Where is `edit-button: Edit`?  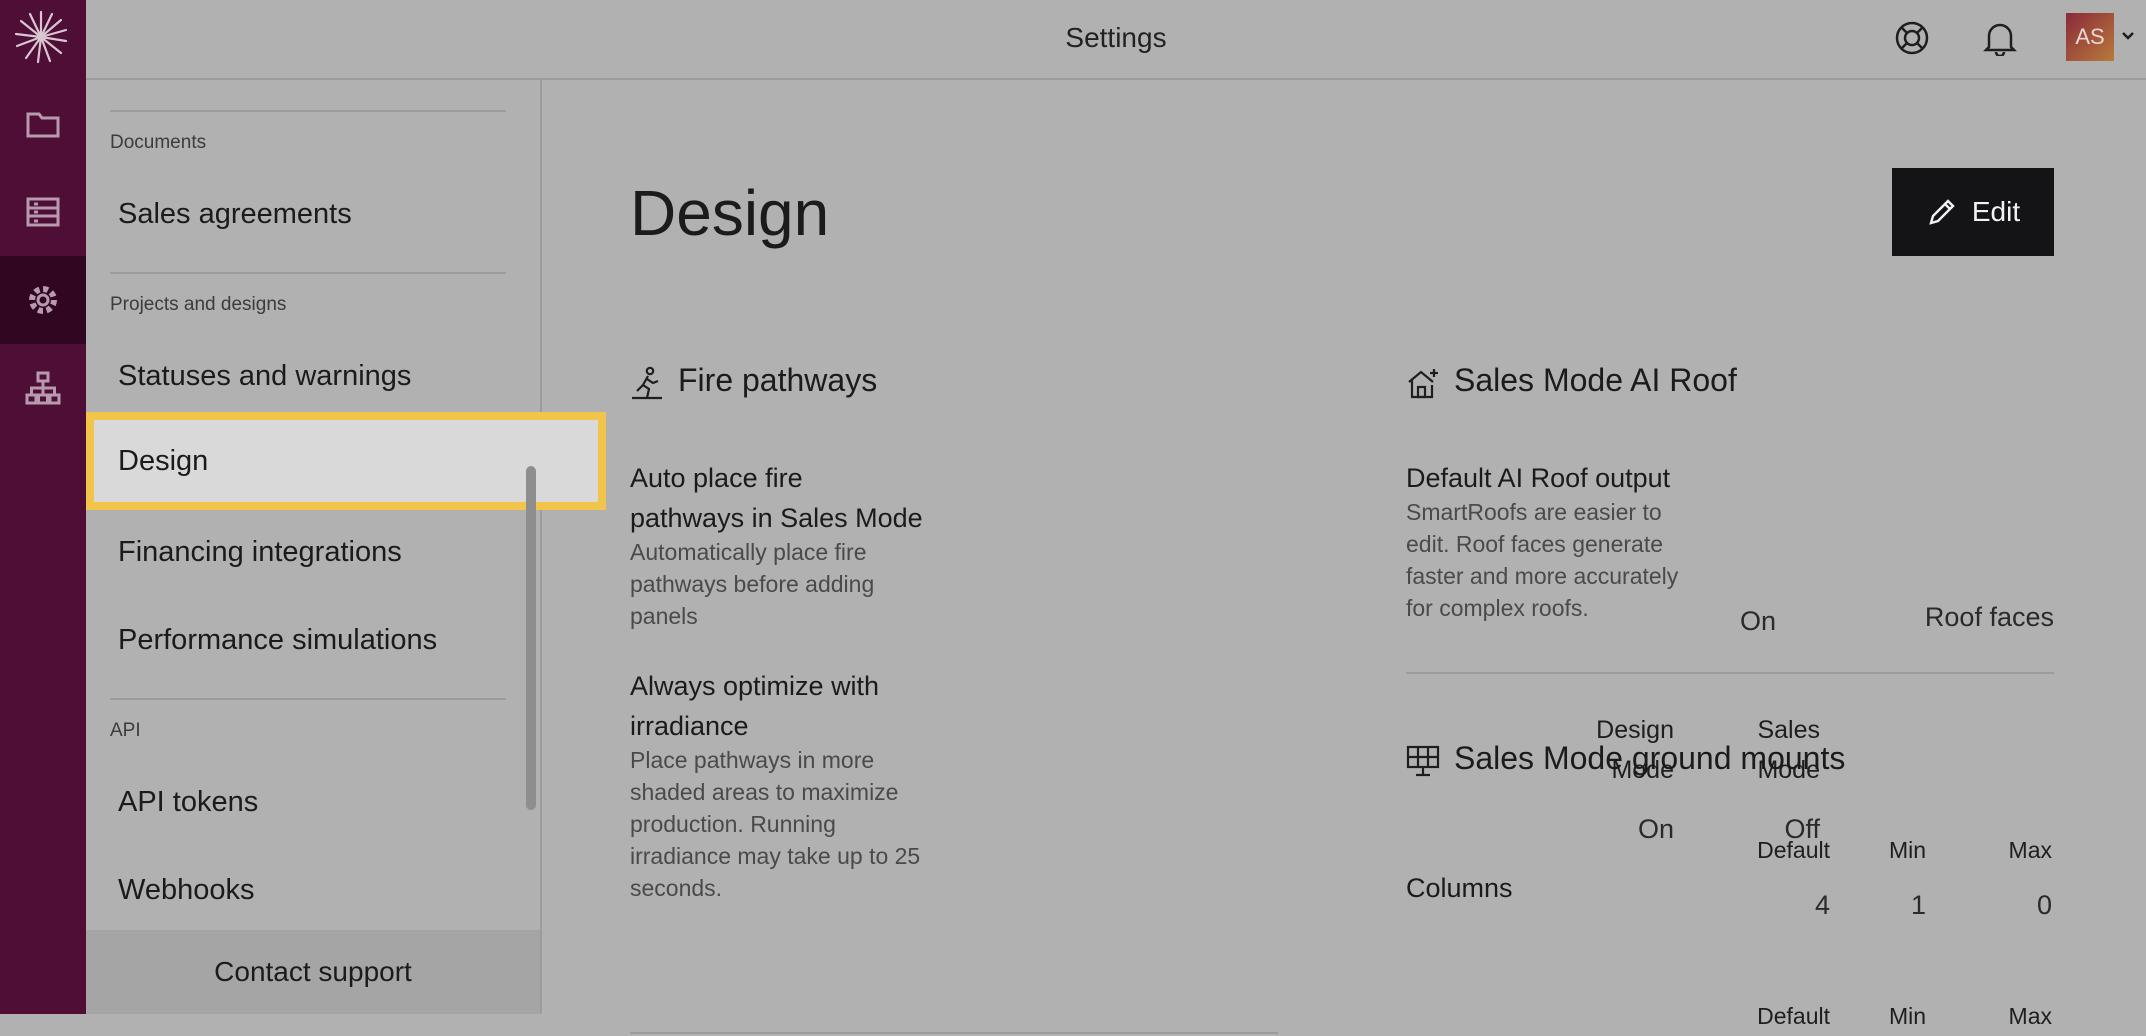
edit-button: Edit is located at coordinates (1973, 212).